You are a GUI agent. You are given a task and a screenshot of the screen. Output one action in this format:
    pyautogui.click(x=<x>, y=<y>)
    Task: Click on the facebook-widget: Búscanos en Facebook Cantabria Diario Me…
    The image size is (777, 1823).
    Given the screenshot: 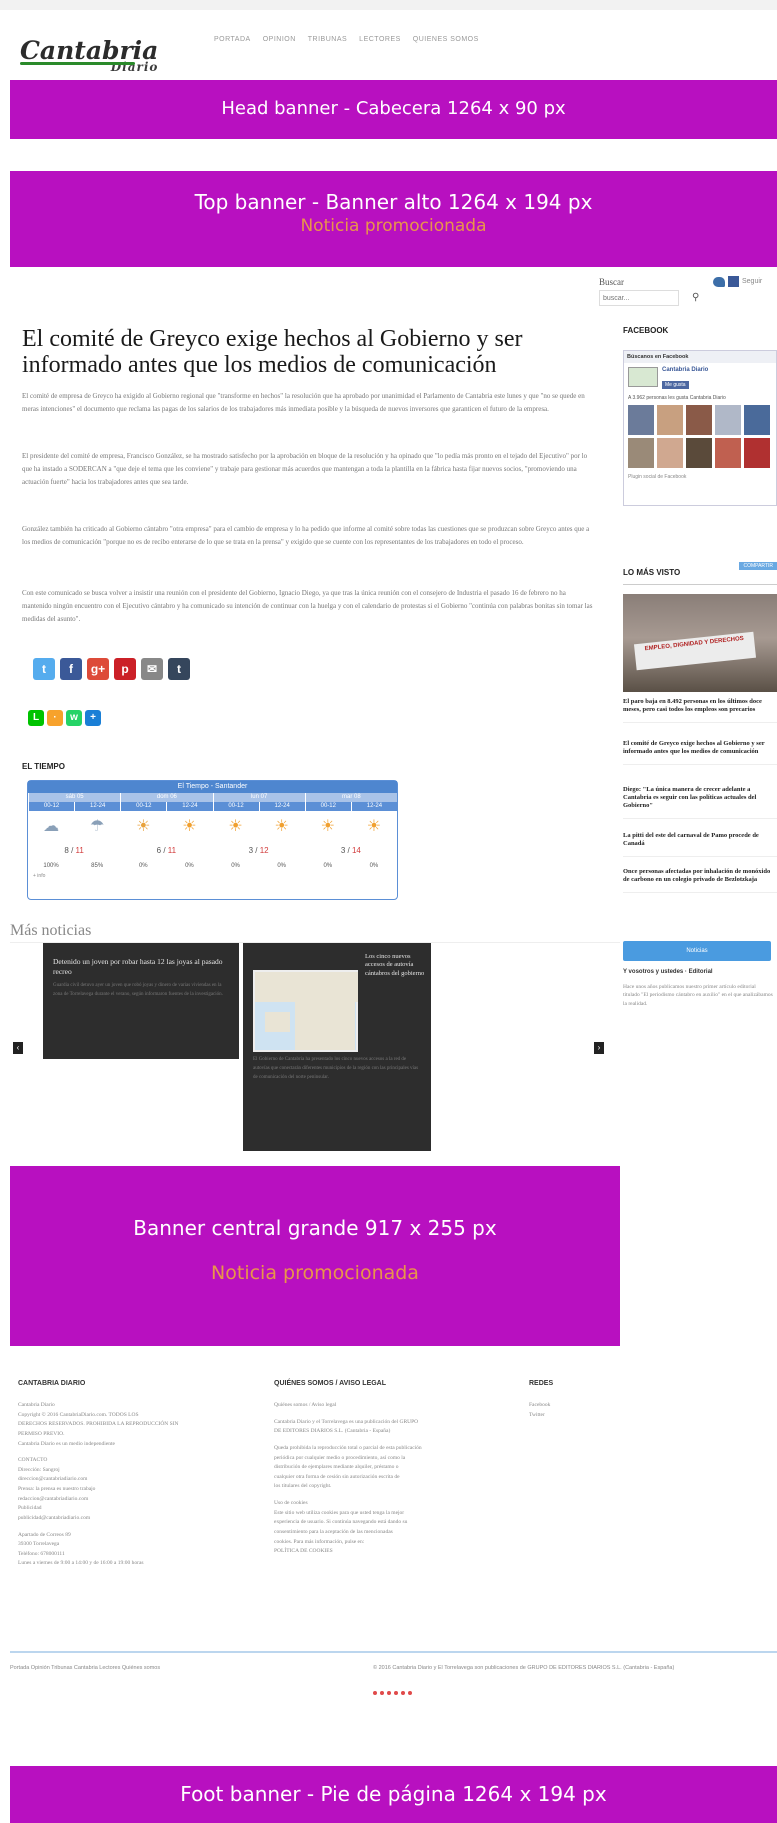 What is the action you would take?
    pyautogui.click(x=700, y=428)
    